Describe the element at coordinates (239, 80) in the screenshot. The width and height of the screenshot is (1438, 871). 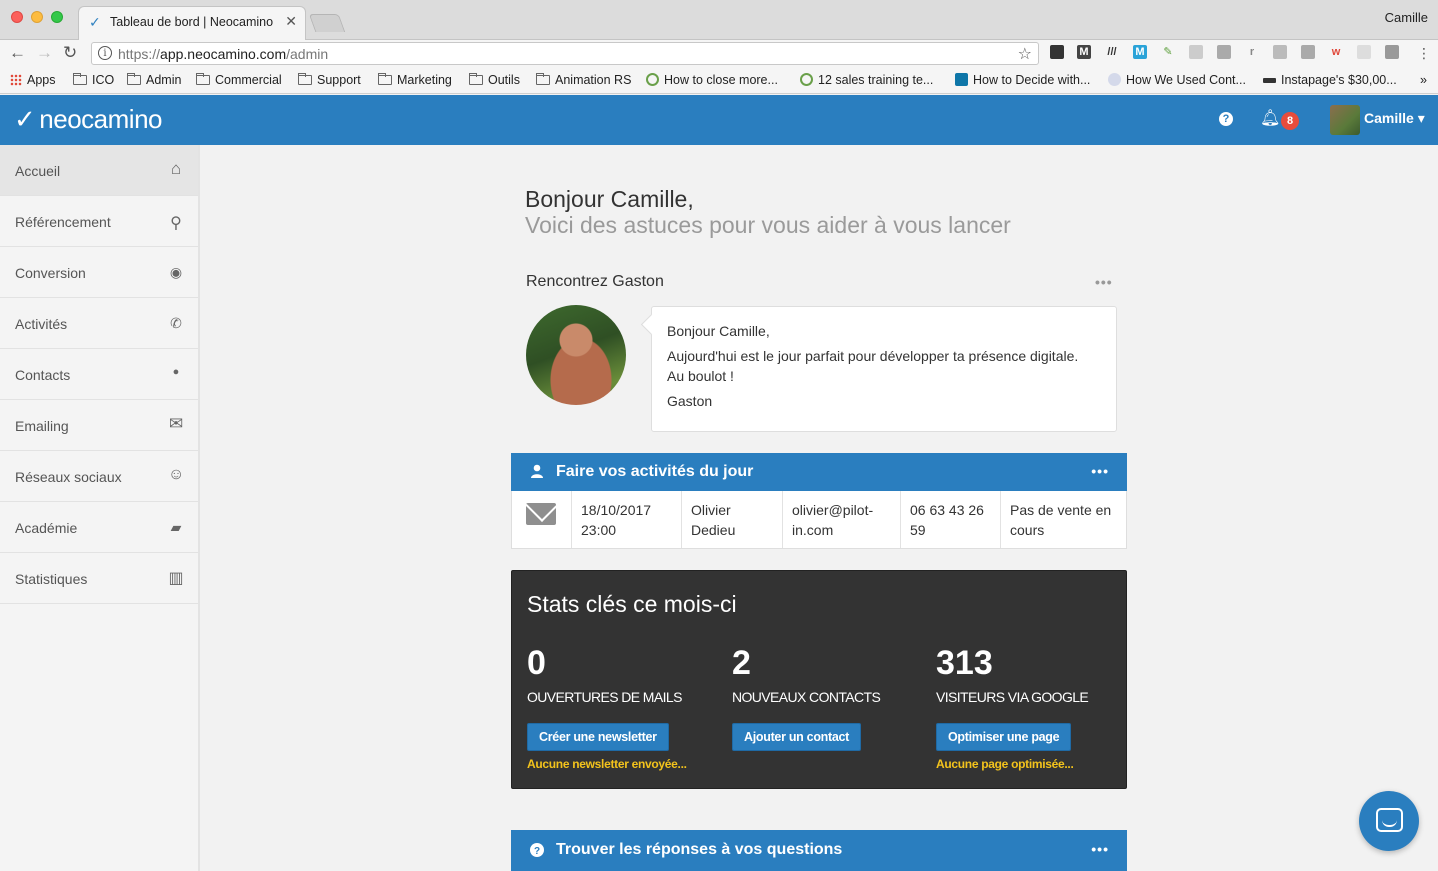
I see `bookmark-folder-commercial: Commercial` at that location.